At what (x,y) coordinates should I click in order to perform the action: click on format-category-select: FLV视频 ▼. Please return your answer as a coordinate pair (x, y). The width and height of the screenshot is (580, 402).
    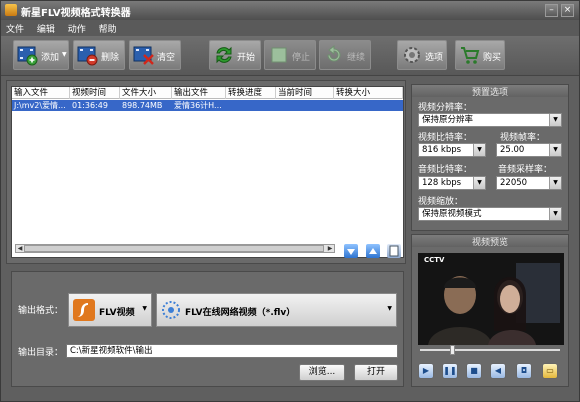
    Looking at the image, I should click on (110, 310).